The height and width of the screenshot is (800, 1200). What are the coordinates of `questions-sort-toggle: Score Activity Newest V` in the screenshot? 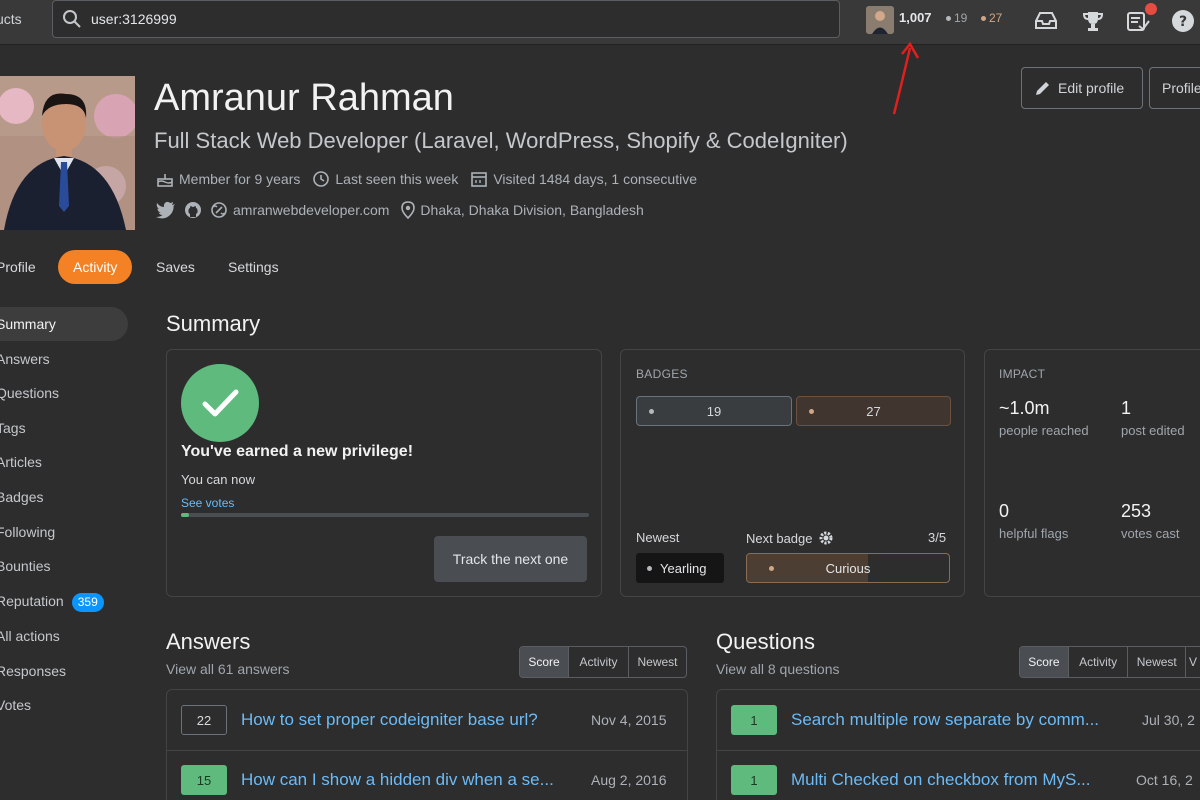 It's located at (1109, 662).